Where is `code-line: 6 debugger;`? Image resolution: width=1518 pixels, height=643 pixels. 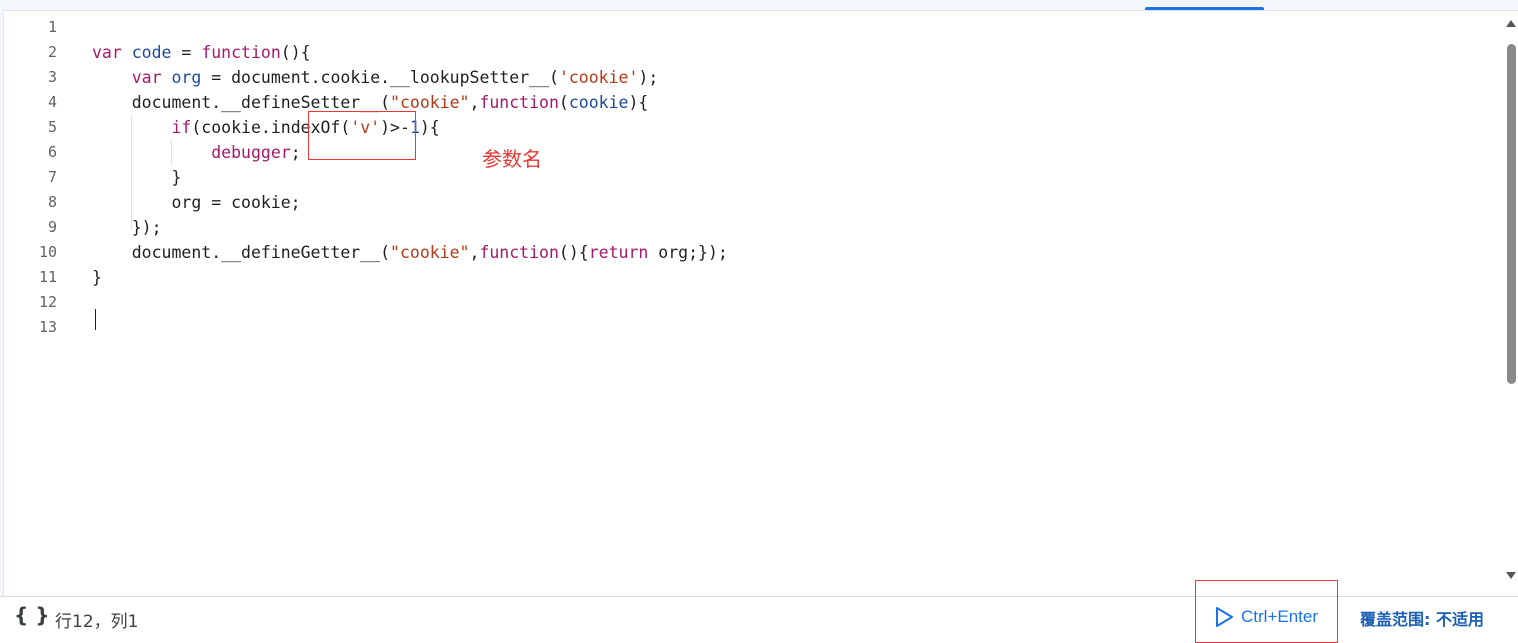 code-line: 6 debugger; is located at coordinates (749, 152).